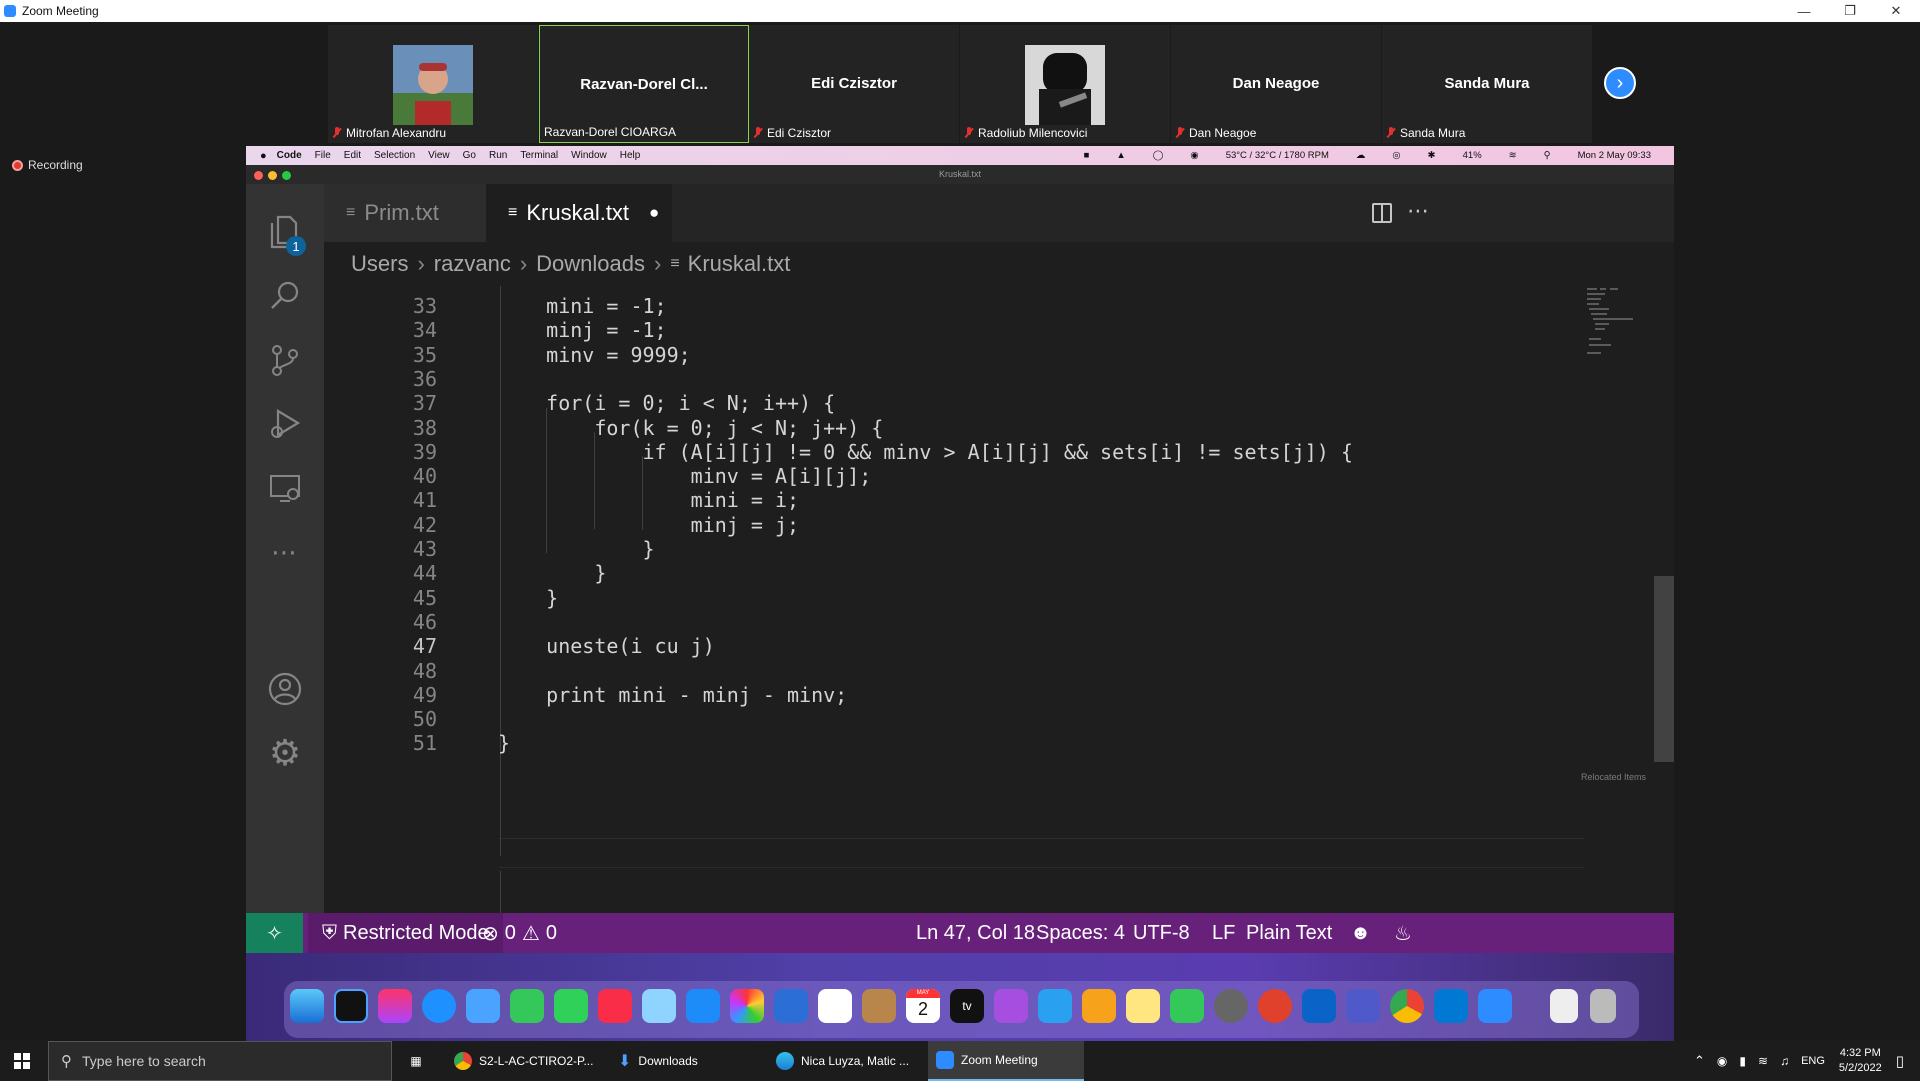 The width and height of the screenshot is (1920, 1081). What do you see at coordinates (672, 695) in the screenshot?
I see `code-line: print mini - minj - minv;` at bounding box center [672, 695].